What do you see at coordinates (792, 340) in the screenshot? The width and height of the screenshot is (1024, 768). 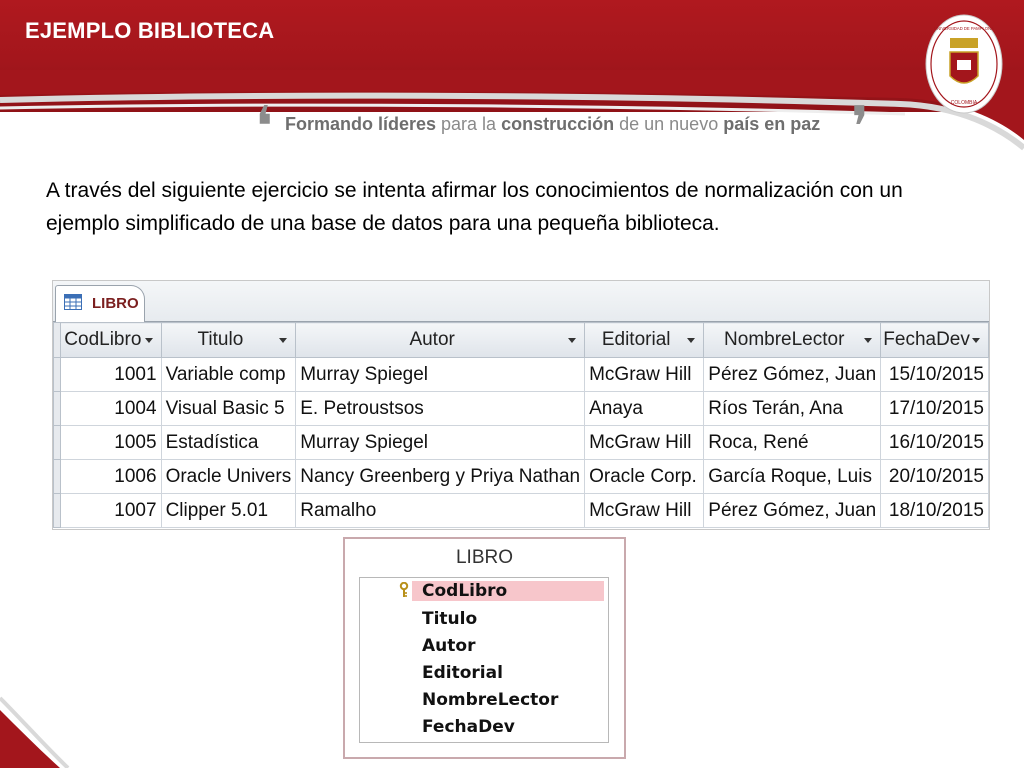 I see `column-header-nombrelector: NombreLector` at bounding box center [792, 340].